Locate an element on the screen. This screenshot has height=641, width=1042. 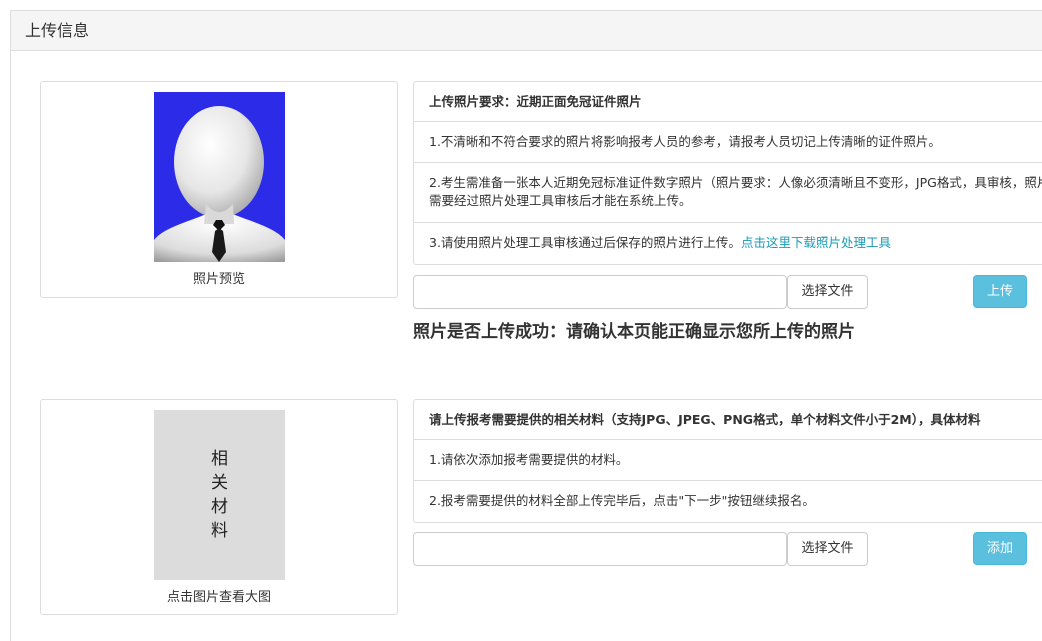
material-requirement-1: 1.请依次添加报考需要提供的材料。 is located at coordinates (728, 460).